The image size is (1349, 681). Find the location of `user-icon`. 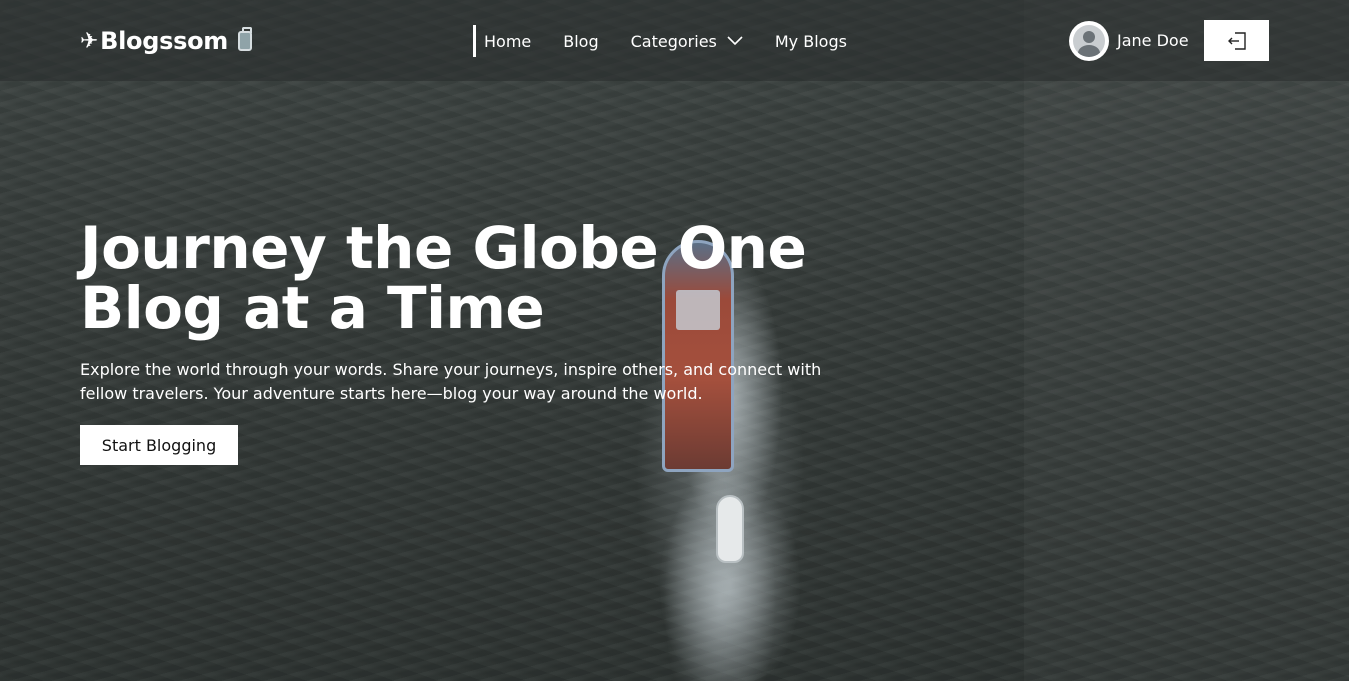

user-icon is located at coordinates (1089, 40).